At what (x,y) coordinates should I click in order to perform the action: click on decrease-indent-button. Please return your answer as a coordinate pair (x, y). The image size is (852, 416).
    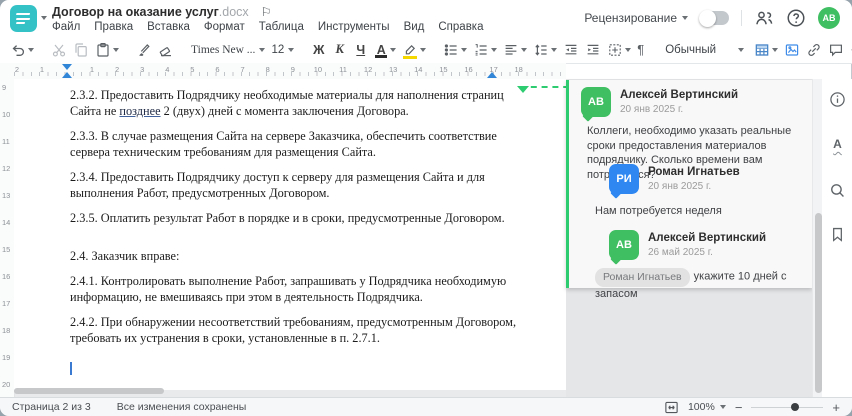
    Looking at the image, I should click on (571, 50).